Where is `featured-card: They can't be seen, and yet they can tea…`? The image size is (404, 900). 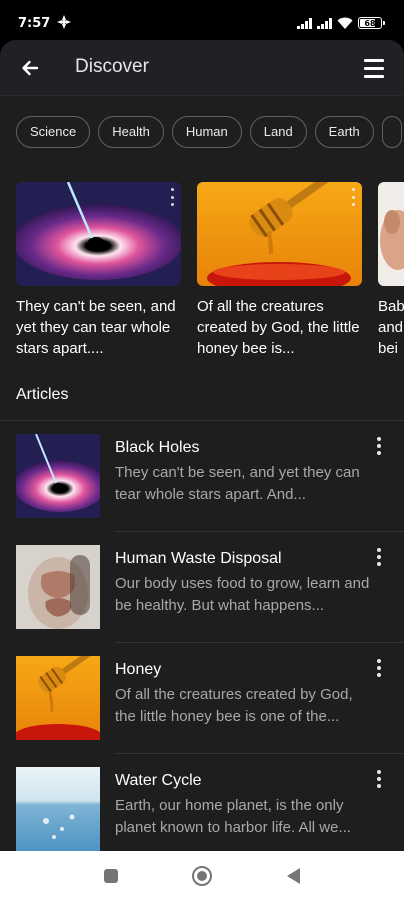
featured-card: They can't be seen, and yet they can tea… is located at coordinates (98, 272).